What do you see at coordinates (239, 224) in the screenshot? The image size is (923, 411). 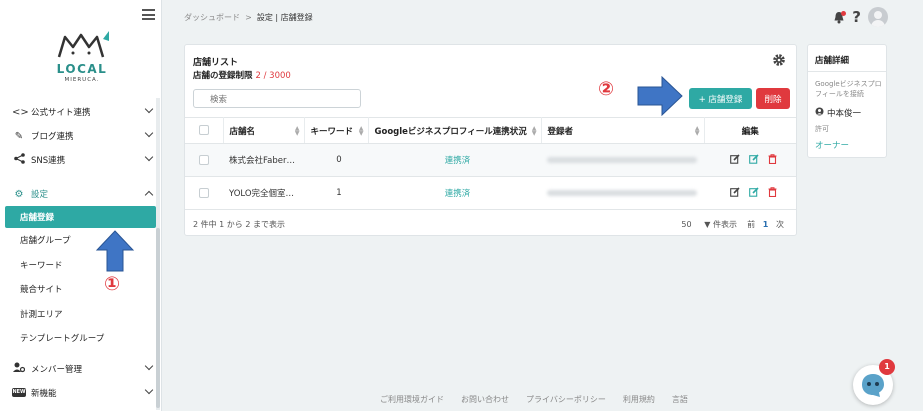 I see `row-count-text: 2 件中 1 から 2 まで表示` at bounding box center [239, 224].